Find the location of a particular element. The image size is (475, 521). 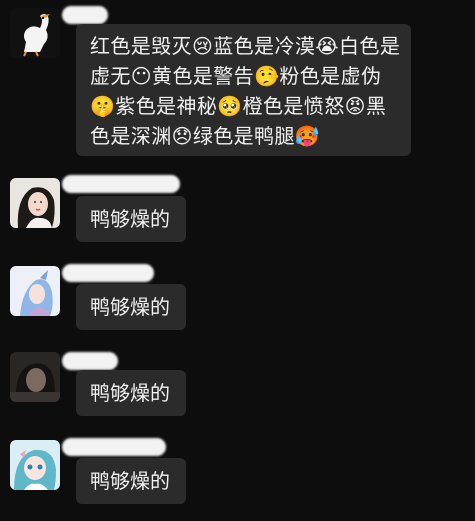

anime-character-avatar-icon is located at coordinates (35, 291).